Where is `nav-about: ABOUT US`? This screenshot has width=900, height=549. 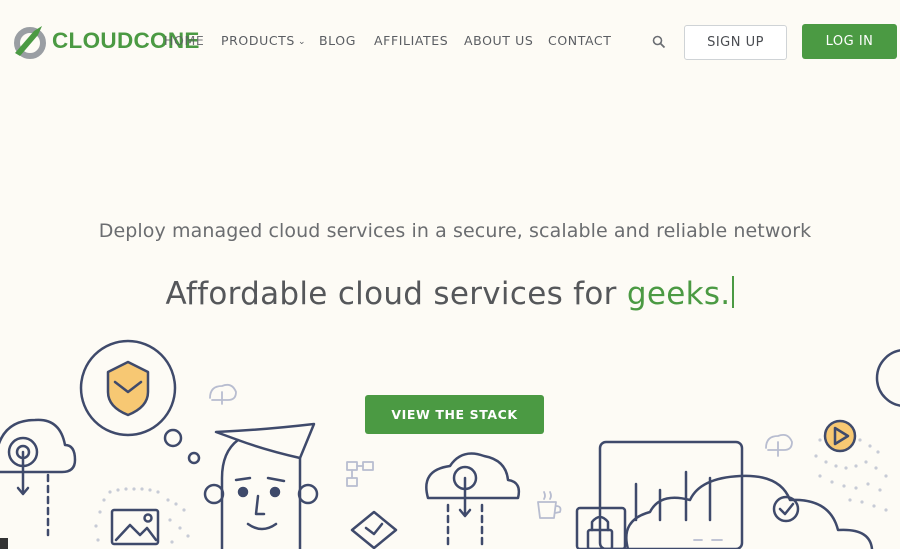 nav-about: ABOUT US is located at coordinates (498, 40).